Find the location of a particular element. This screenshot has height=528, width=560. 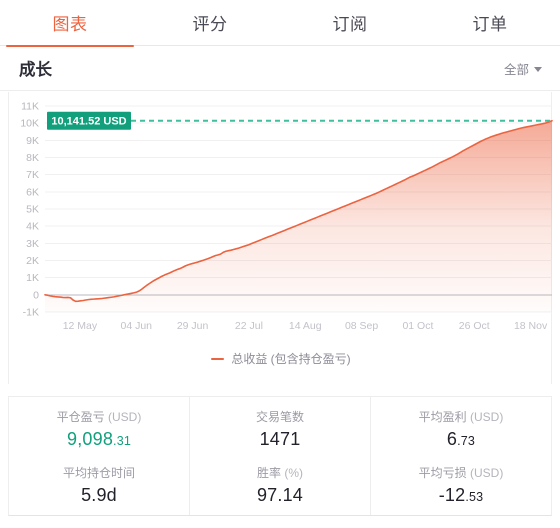

stat-closed-pnl-value: 9,098.31 is located at coordinates (99, 438).